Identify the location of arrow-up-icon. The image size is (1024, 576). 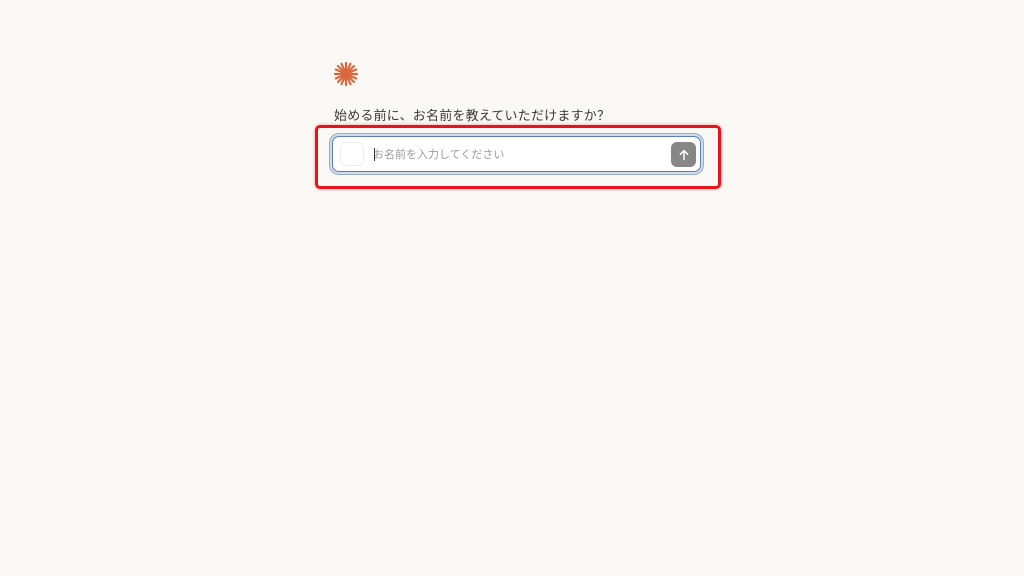
(683, 154).